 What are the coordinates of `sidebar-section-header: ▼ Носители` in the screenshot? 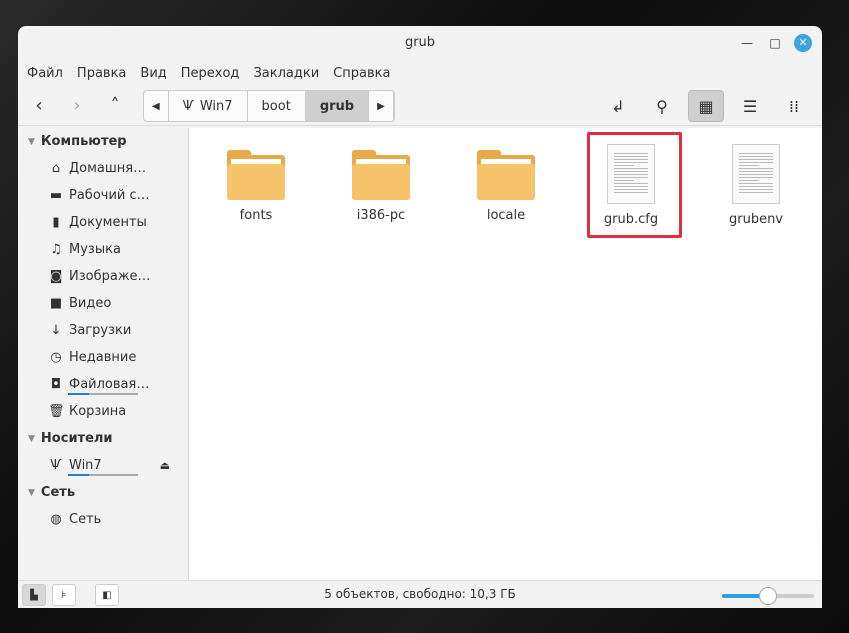 It's located at (103, 438).